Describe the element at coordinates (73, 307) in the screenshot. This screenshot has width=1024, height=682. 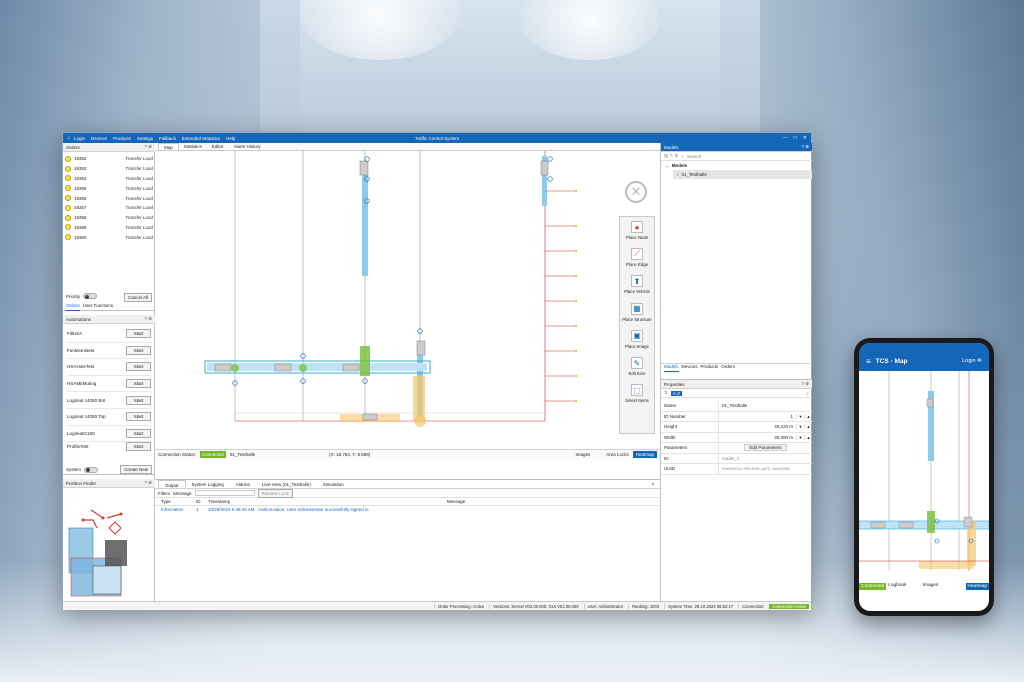
I see `tab-orders: Orders` at that location.